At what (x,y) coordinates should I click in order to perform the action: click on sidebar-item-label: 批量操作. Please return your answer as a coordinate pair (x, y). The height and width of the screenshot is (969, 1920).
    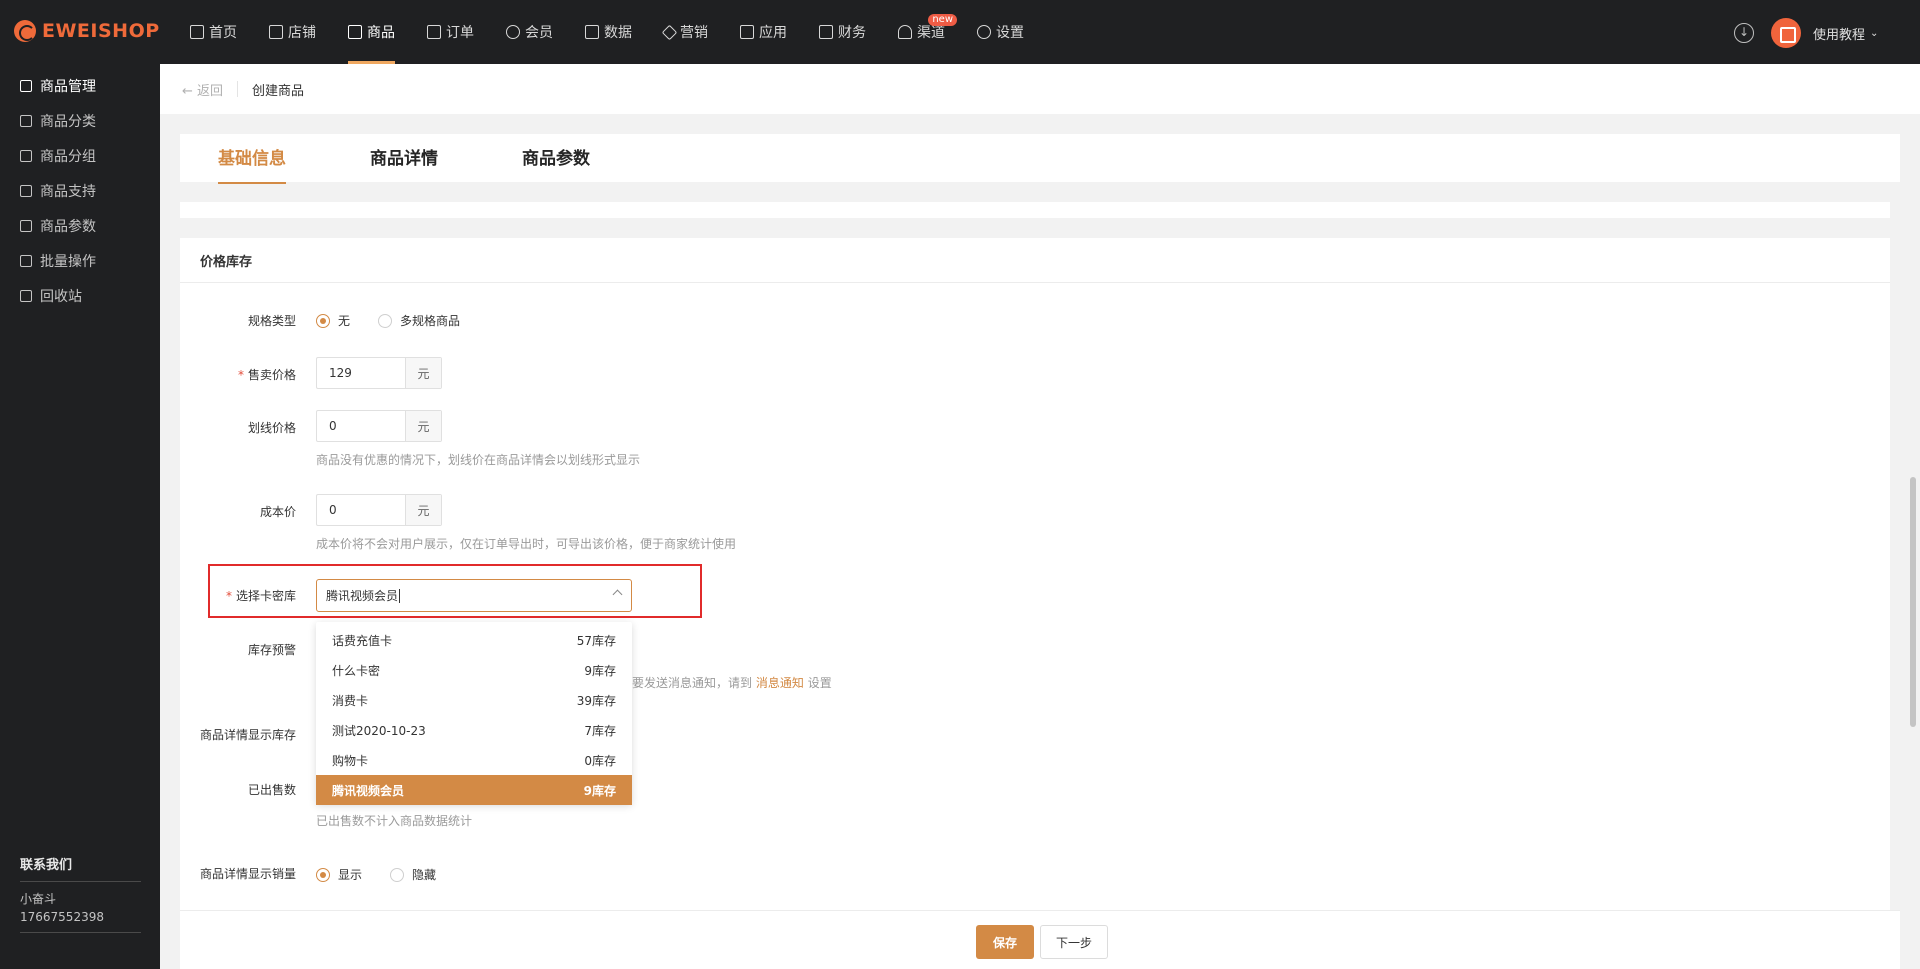
    Looking at the image, I should click on (68, 261).